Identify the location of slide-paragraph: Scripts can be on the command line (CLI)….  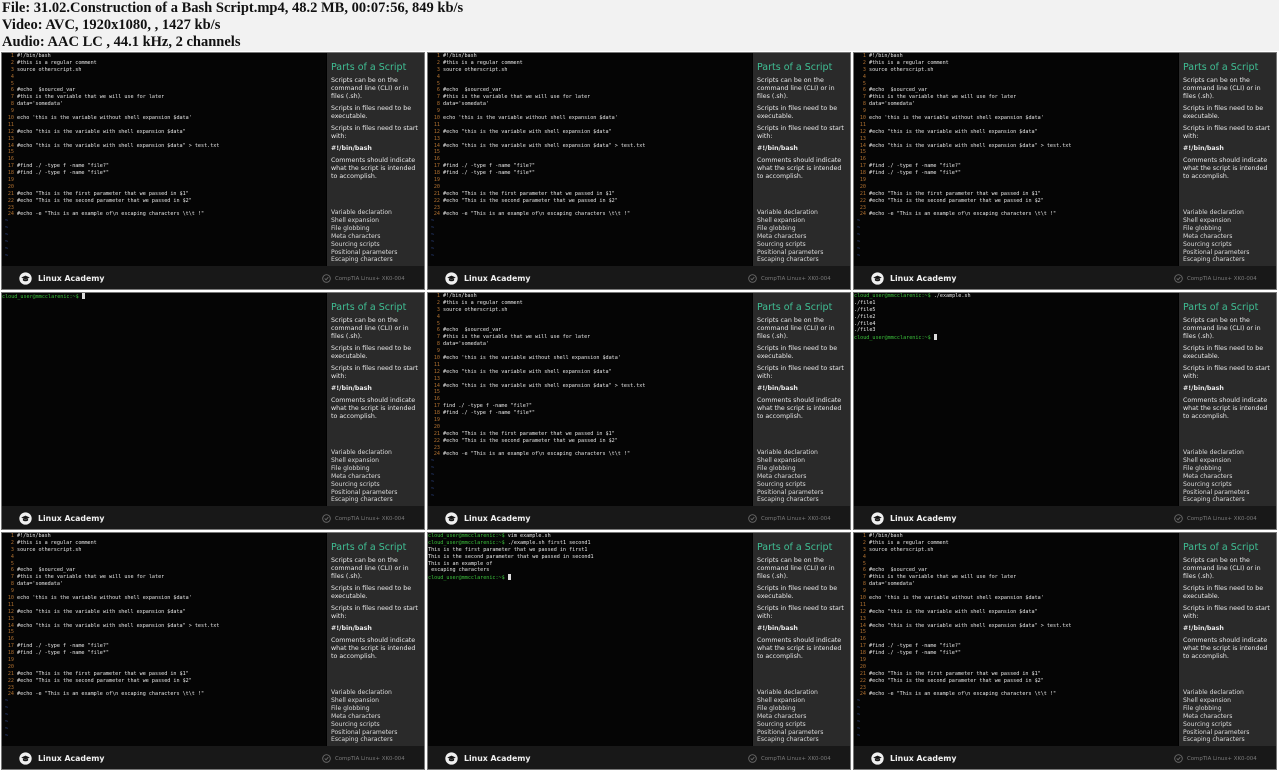
(796, 568).